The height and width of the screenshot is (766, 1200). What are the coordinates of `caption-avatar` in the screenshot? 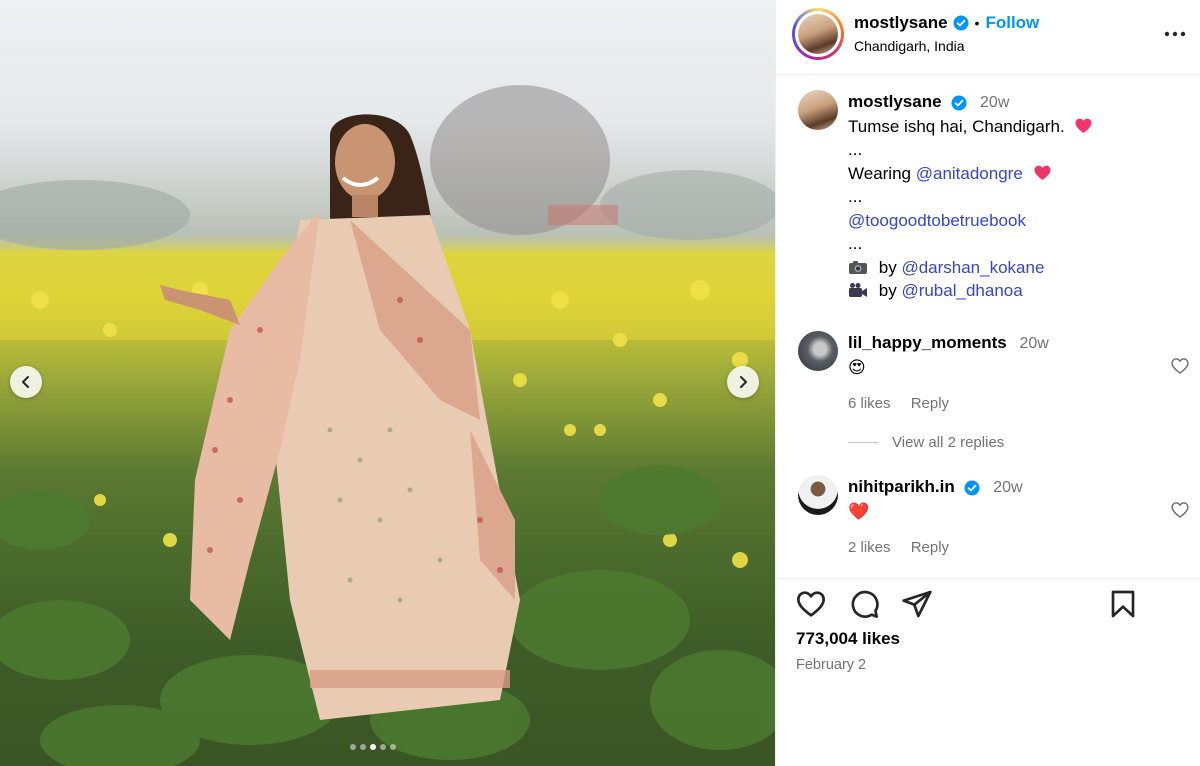 It's located at (818, 110).